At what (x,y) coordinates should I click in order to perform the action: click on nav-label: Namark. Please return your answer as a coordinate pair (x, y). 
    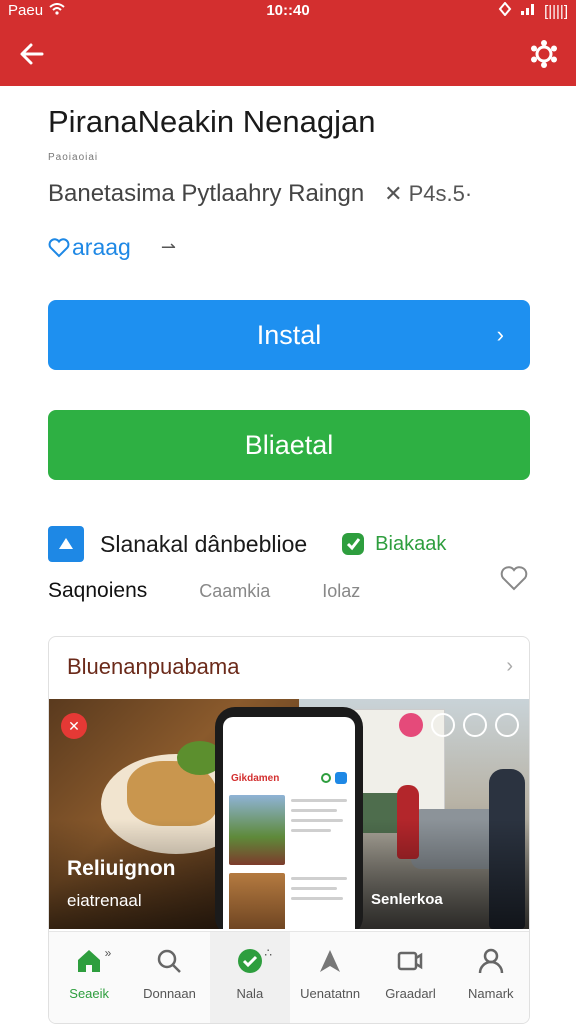
    Looking at the image, I should click on (491, 993).